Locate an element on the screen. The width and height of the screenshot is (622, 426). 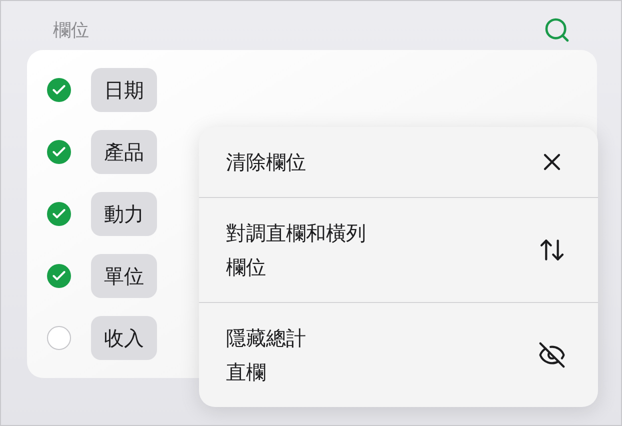
field-chip: 日期 is located at coordinates (124, 90).